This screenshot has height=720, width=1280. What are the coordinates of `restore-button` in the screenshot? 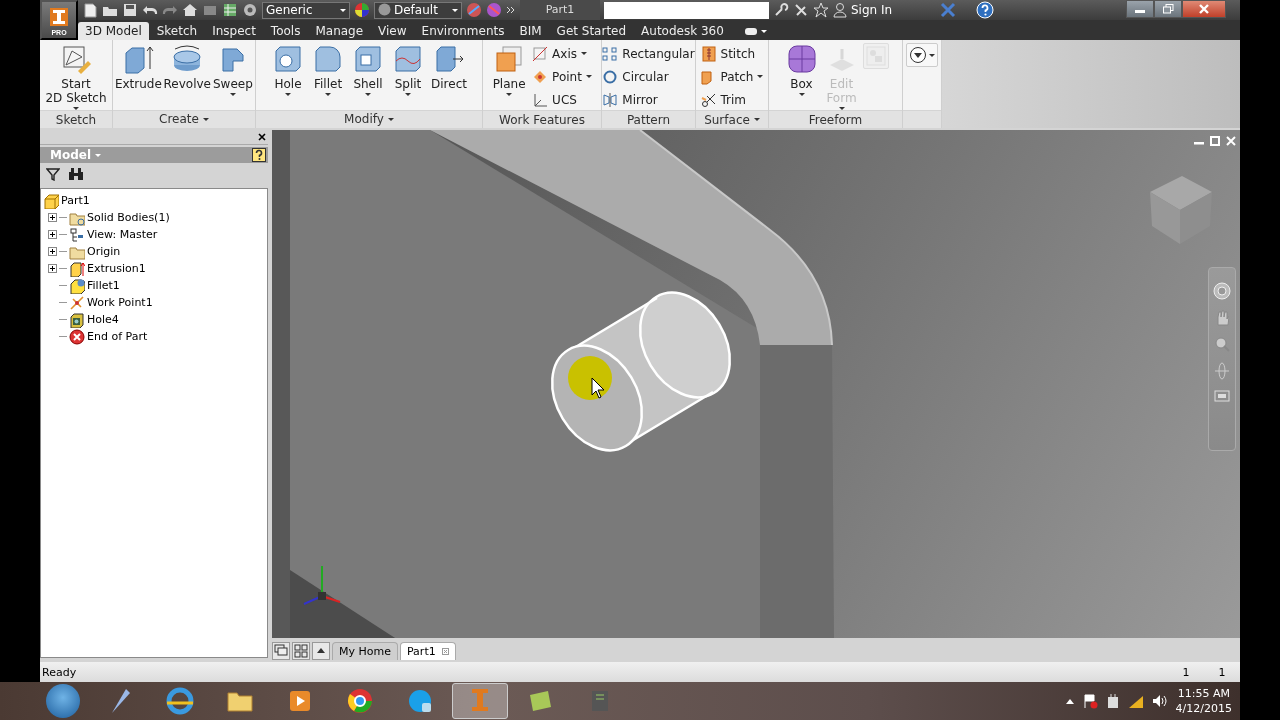 It's located at (1168, 9).